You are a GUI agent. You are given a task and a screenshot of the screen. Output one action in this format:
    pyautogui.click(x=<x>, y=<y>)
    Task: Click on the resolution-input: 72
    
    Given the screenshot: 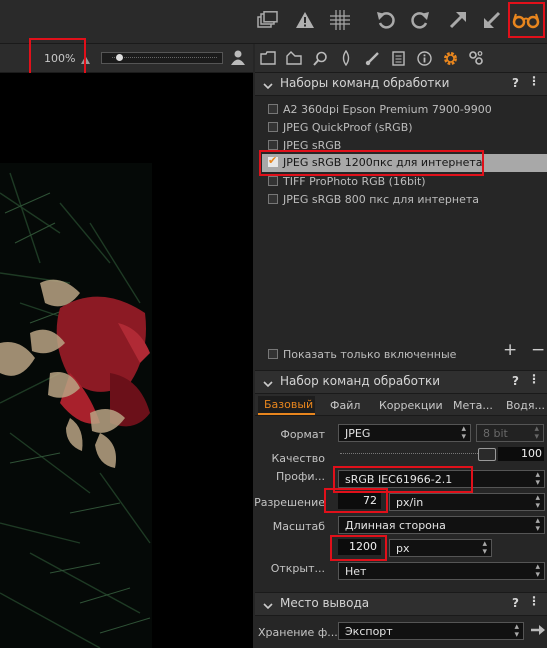 What is the action you would take?
    pyautogui.click(x=359, y=501)
    